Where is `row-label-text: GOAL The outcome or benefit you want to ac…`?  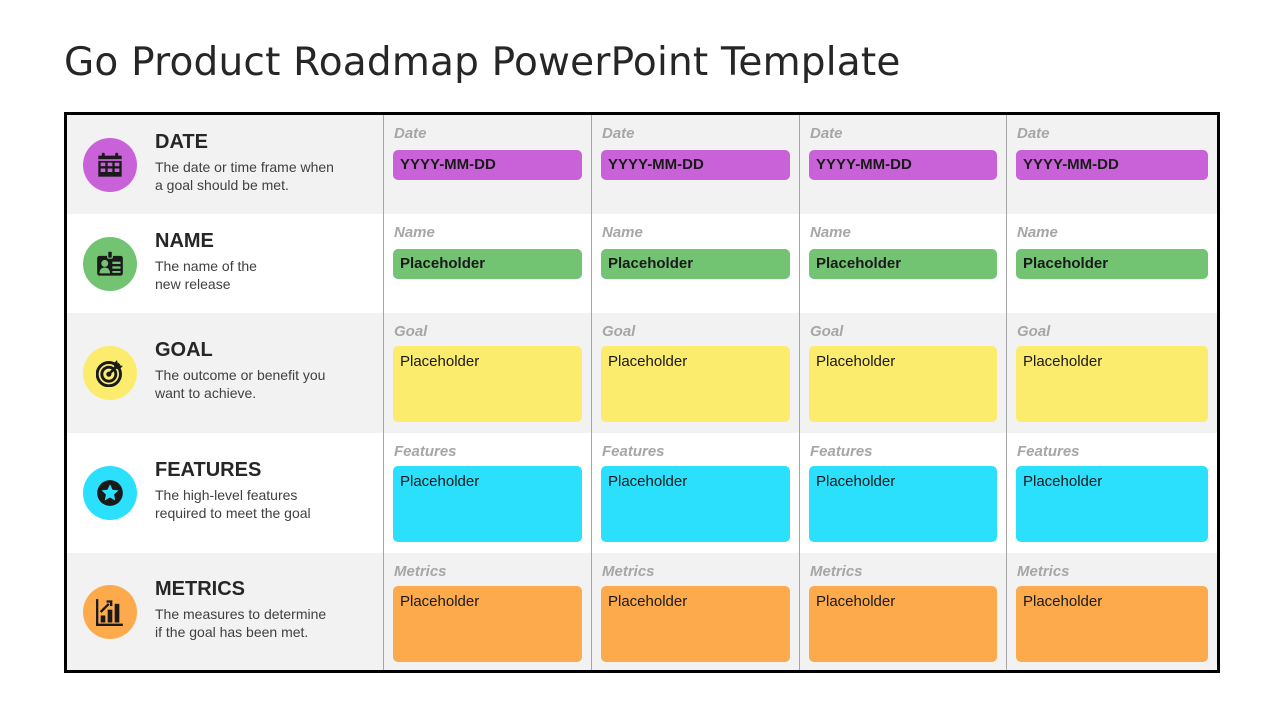
row-label-text: GOAL The outcome or benefit you want to ac… is located at coordinates (240, 370).